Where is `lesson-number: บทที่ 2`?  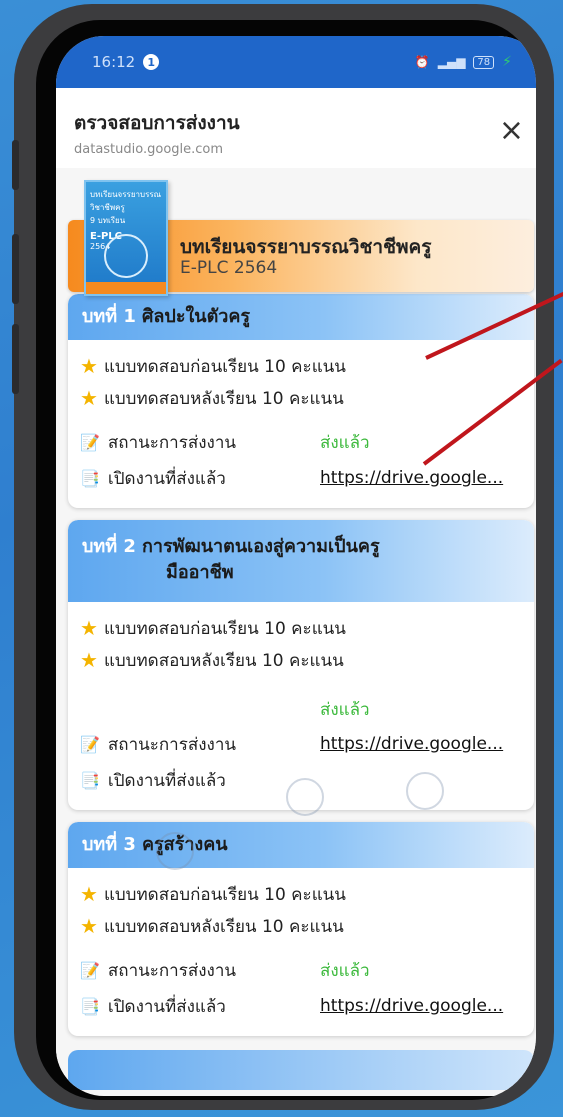
lesson-number: บทที่ 2 is located at coordinates (109, 546).